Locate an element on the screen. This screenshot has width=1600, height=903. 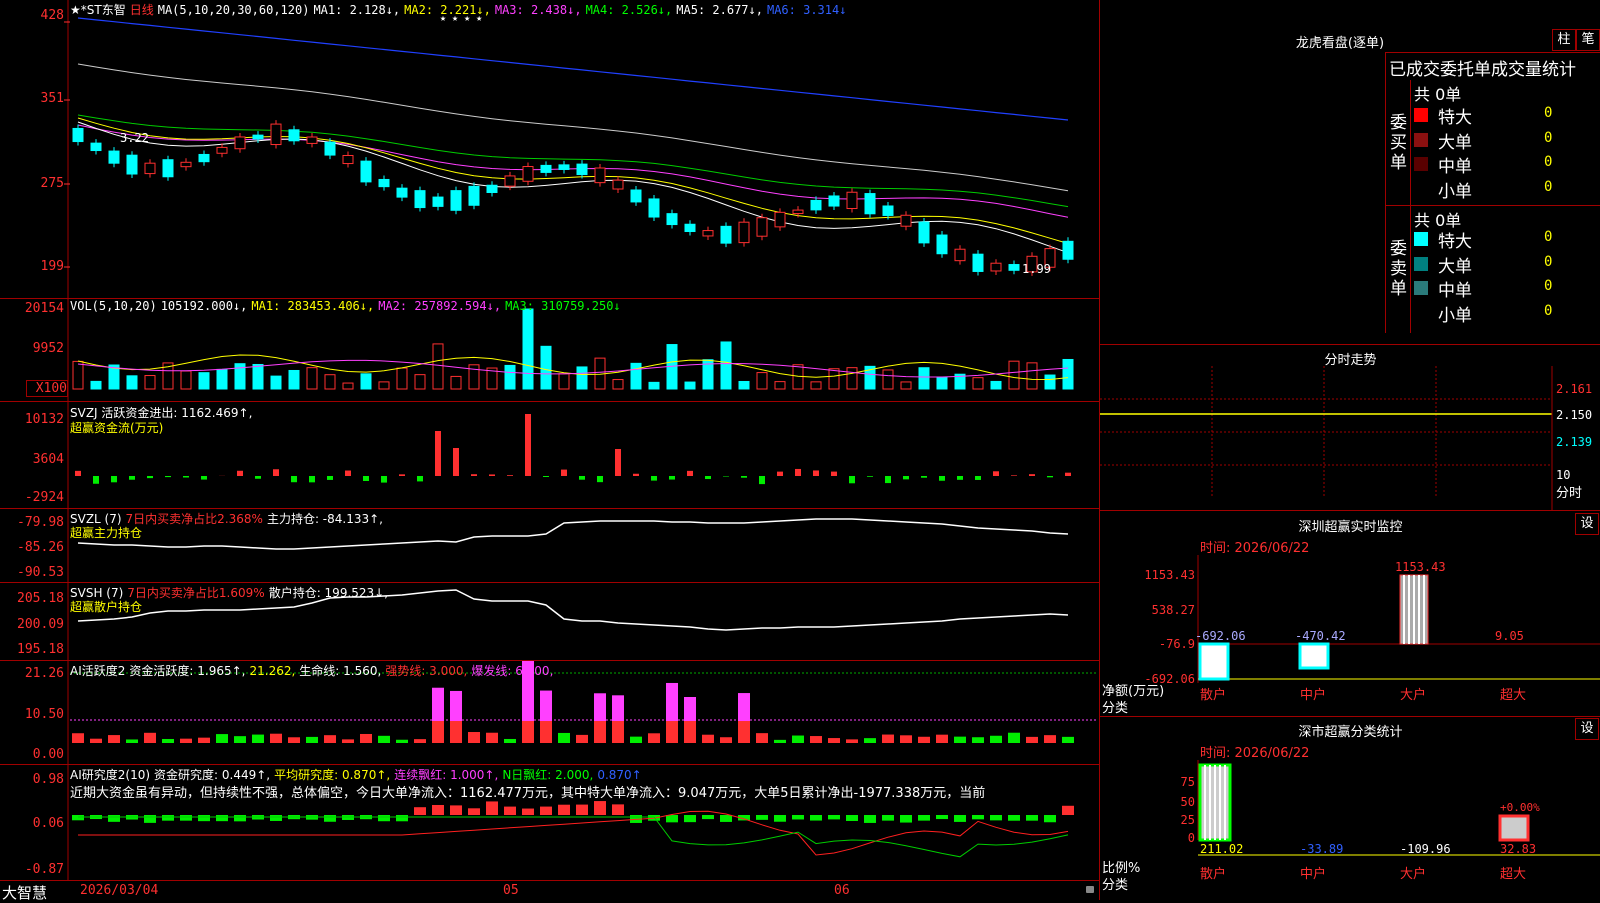
sc-bar-value: 211.02 is located at coordinates (1221, 849).